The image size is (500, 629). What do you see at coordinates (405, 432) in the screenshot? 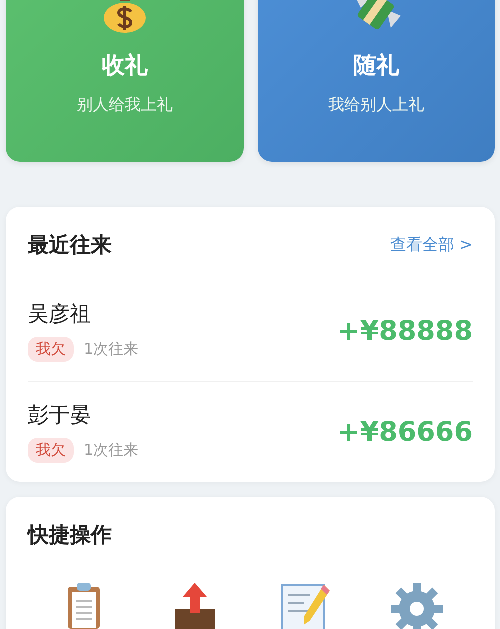
I see `amount: +¥86666` at bounding box center [405, 432].